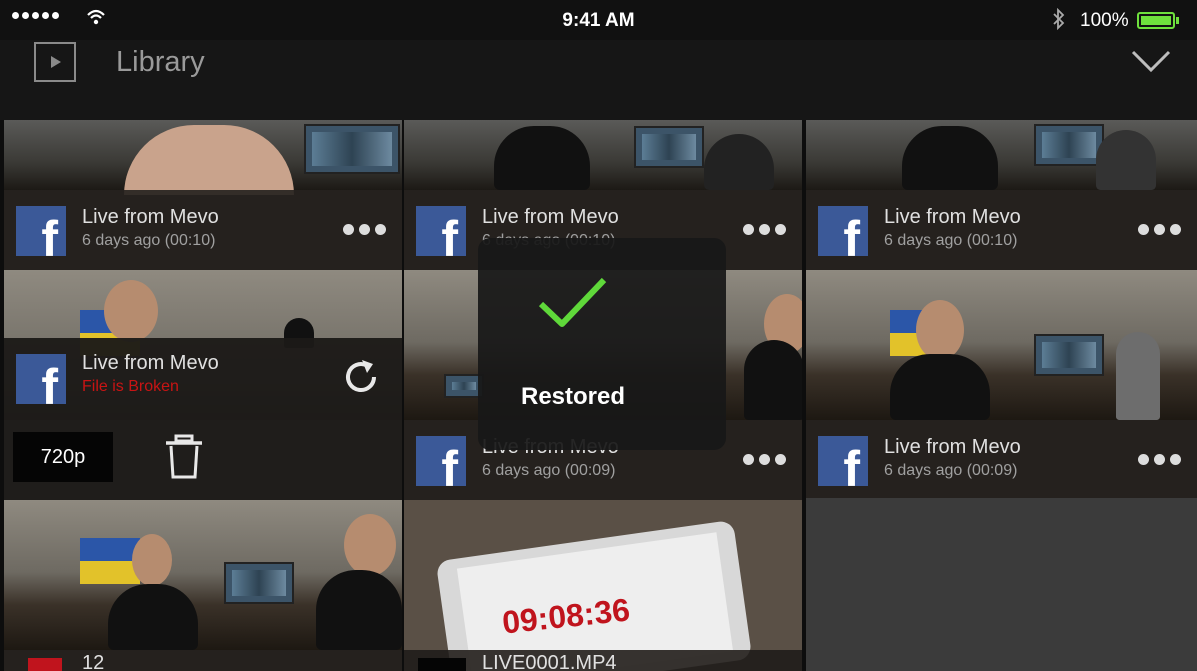 The width and height of the screenshot is (1197, 671). What do you see at coordinates (598, 80) in the screenshot?
I see `nav-bar: Library` at bounding box center [598, 80].